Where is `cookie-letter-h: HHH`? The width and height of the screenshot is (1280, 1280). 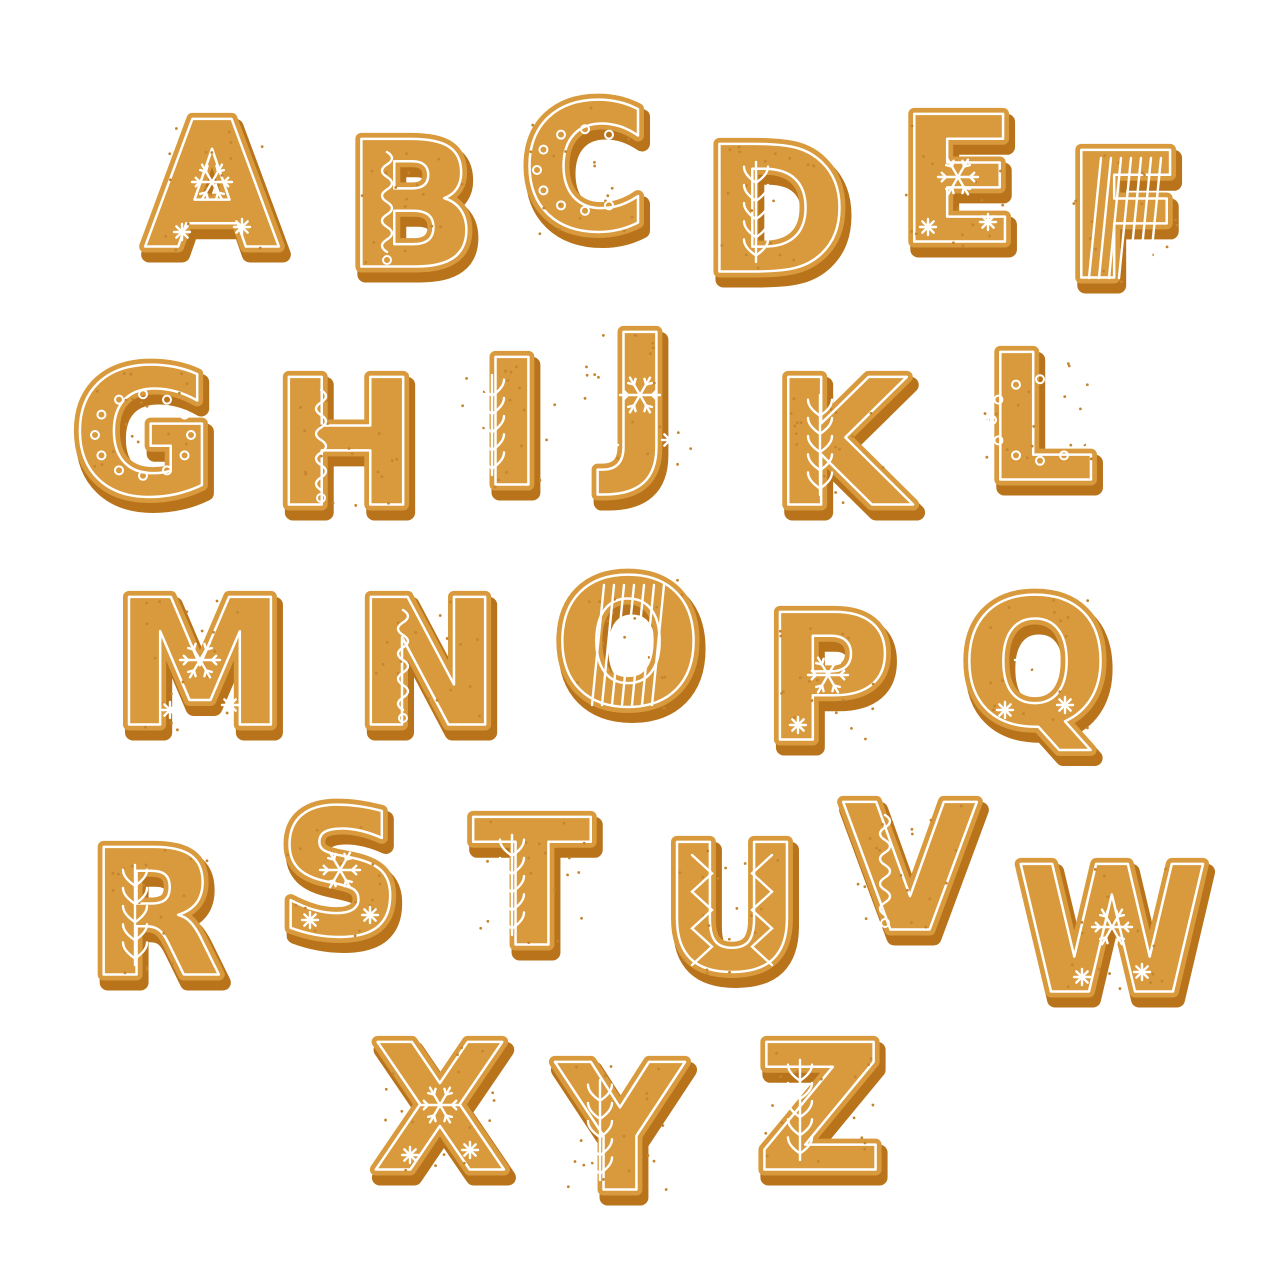 cookie-letter-h: HHH is located at coordinates (349, 450).